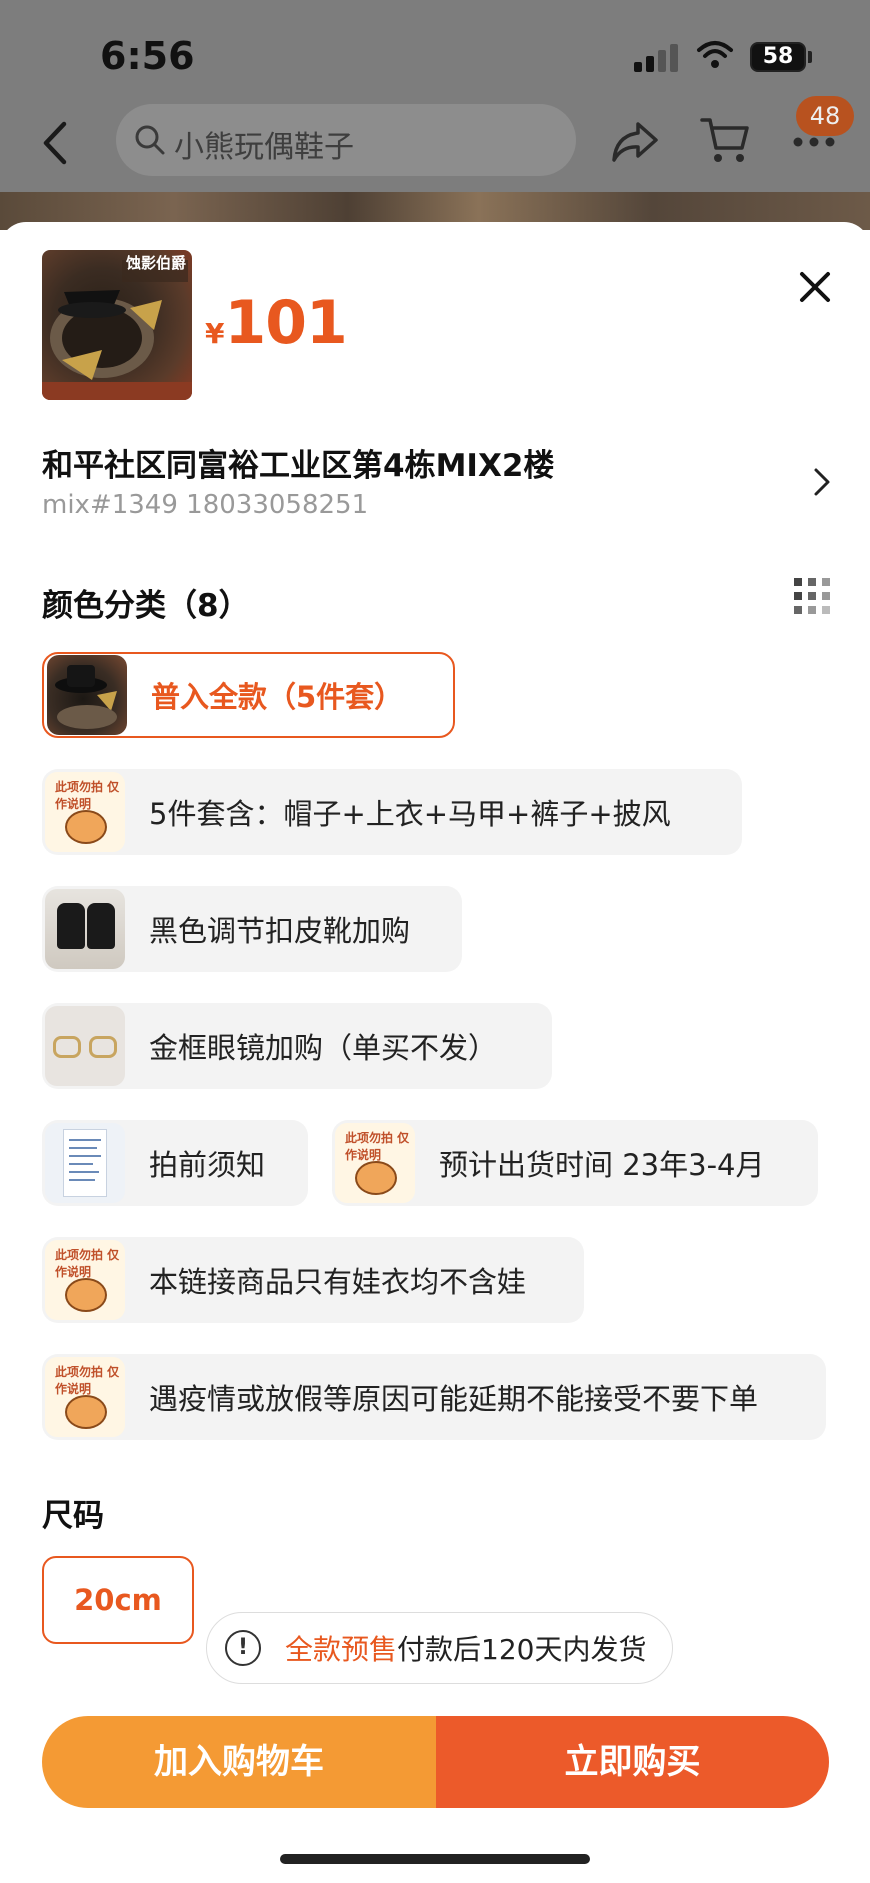  I want to click on search-icon, so click(150, 140).